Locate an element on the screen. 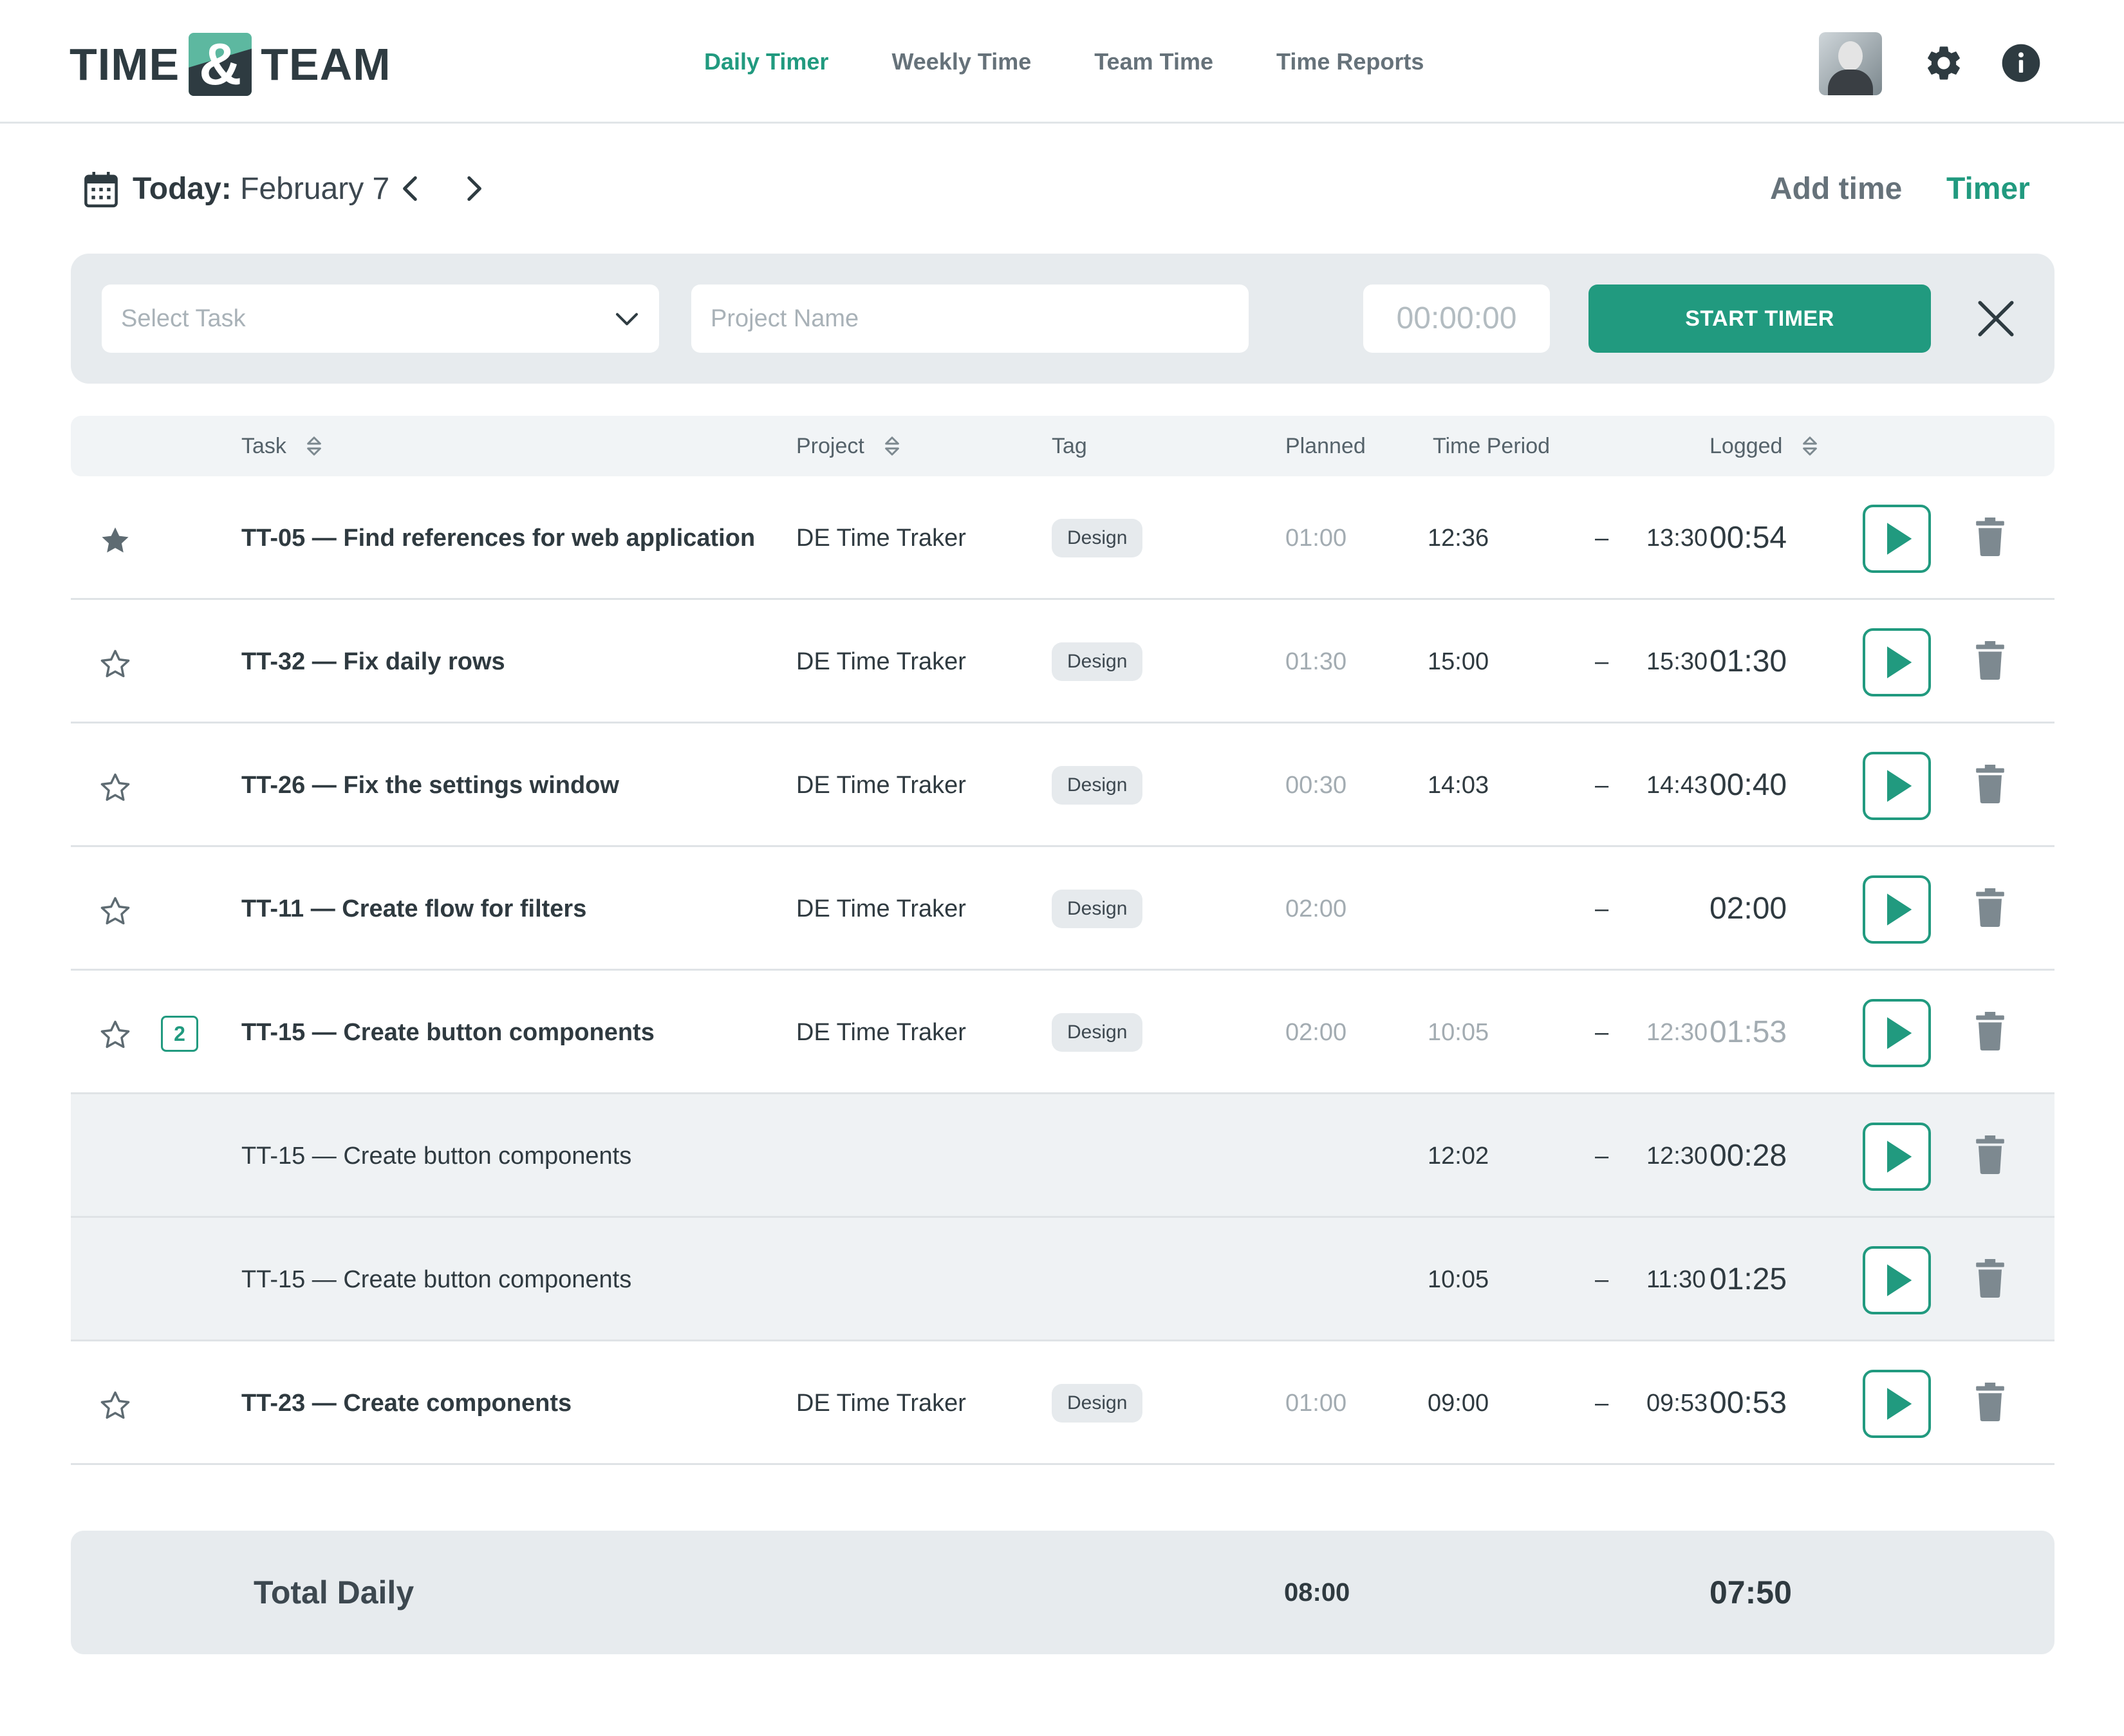  logo-word-team: TEAM is located at coordinates (326, 64).